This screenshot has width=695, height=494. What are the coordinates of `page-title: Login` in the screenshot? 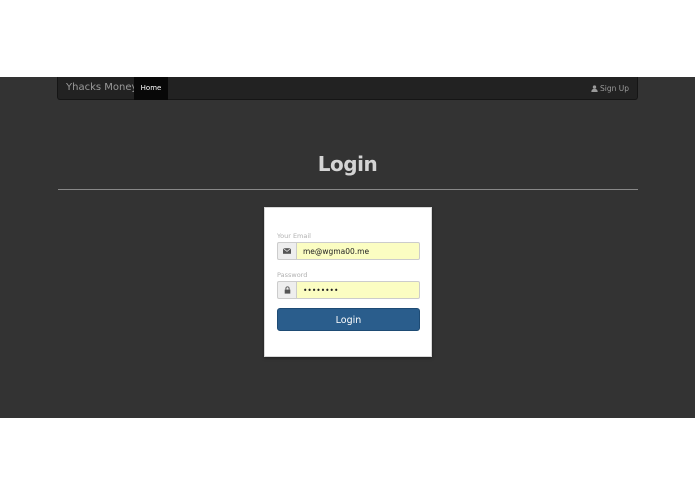 It's located at (347, 164).